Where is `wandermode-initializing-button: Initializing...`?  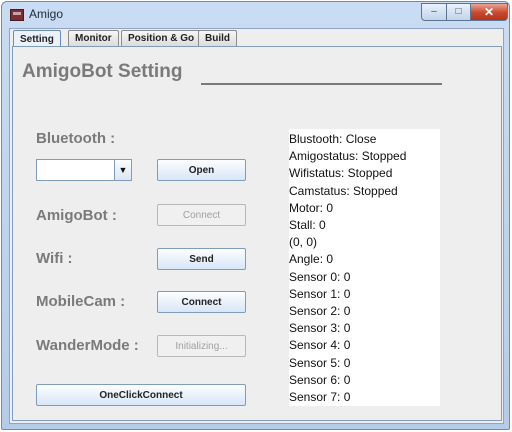 wandermode-initializing-button: Initializing... is located at coordinates (201, 346).